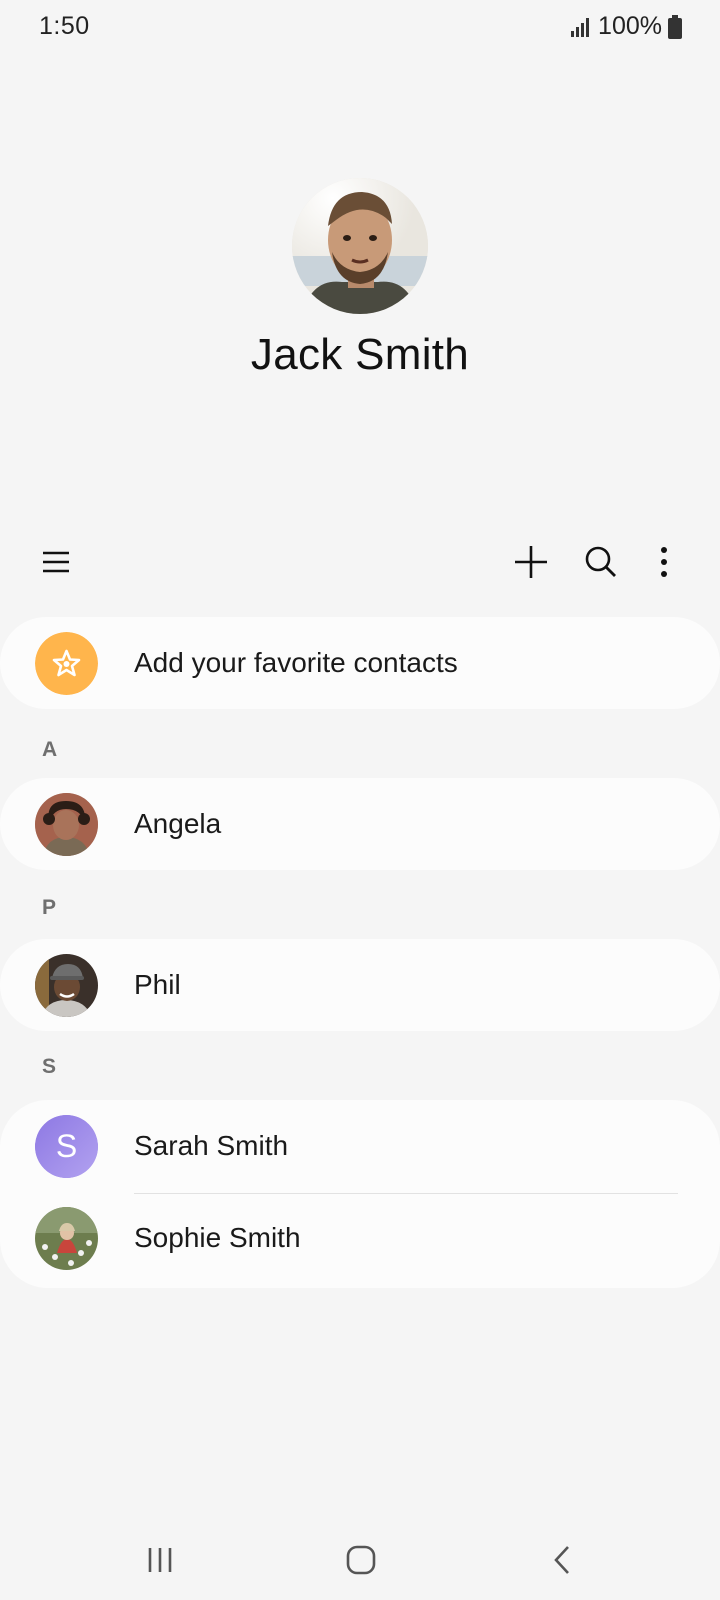 The image size is (720, 1600). I want to click on angela-avatar, so click(66, 824).